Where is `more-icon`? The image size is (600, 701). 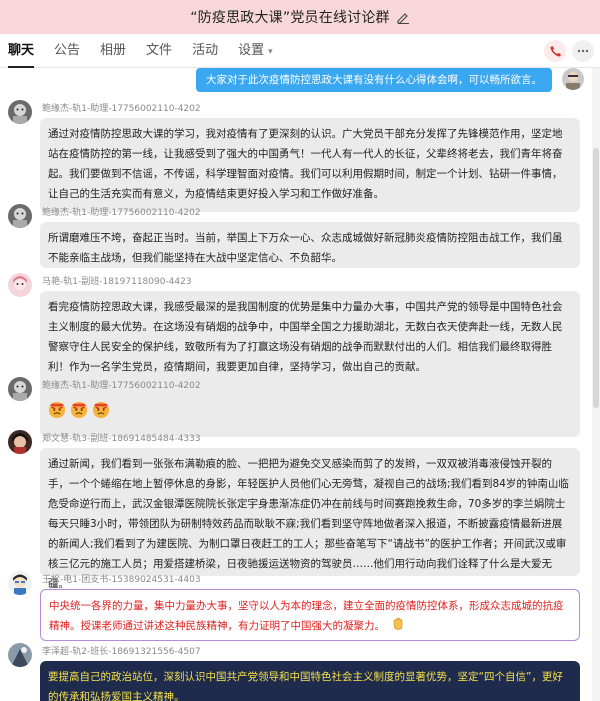 more-icon is located at coordinates (583, 51).